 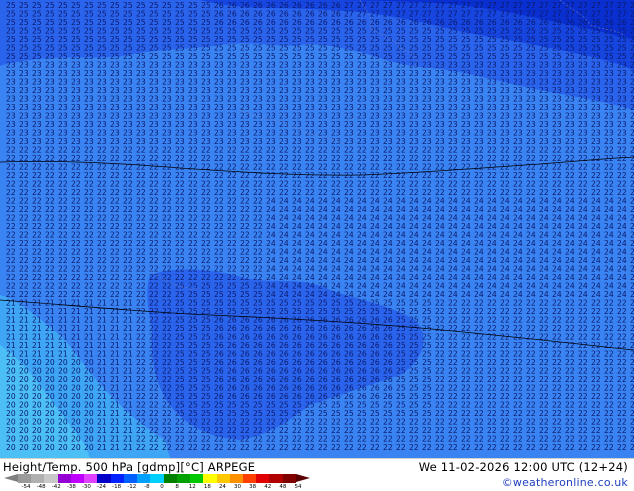 What do you see at coordinates (11, 478) in the screenshot?
I see `legend-arrow-left` at bounding box center [11, 478].